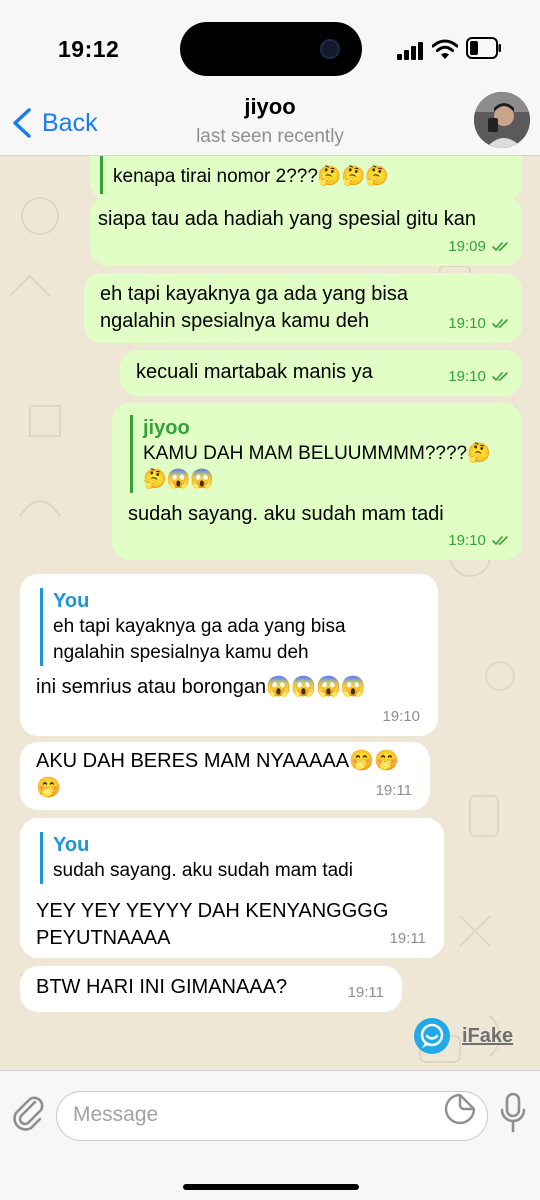  Describe the element at coordinates (166, 428) in the screenshot. I see `quote-author: jiyoo` at that location.